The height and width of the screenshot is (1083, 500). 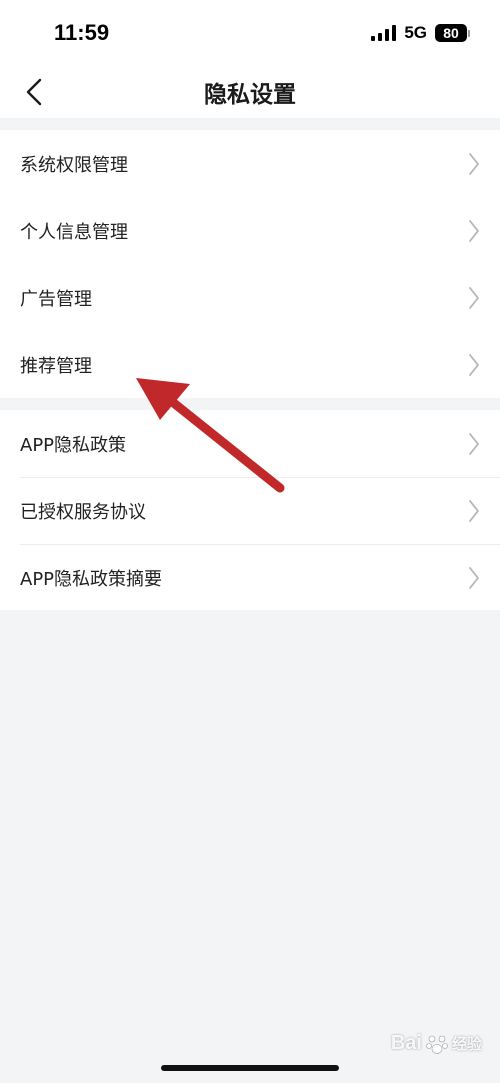 I want to click on menu-item-label: 广告管理, so click(x=56, y=299).